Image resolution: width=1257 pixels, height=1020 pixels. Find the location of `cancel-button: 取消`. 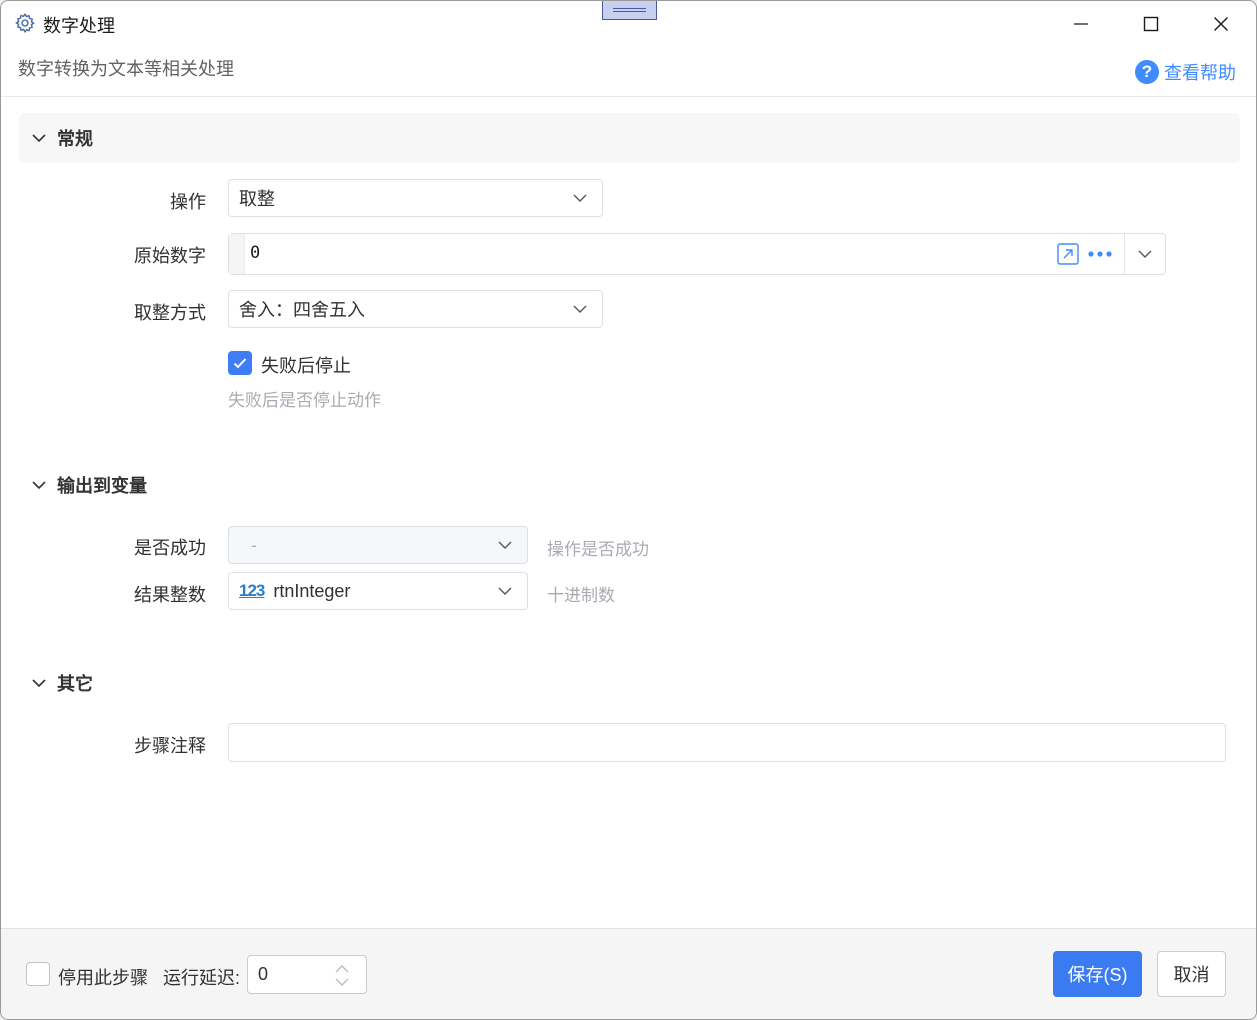

cancel-button: 取消 is located at coordinates (1191, 974).